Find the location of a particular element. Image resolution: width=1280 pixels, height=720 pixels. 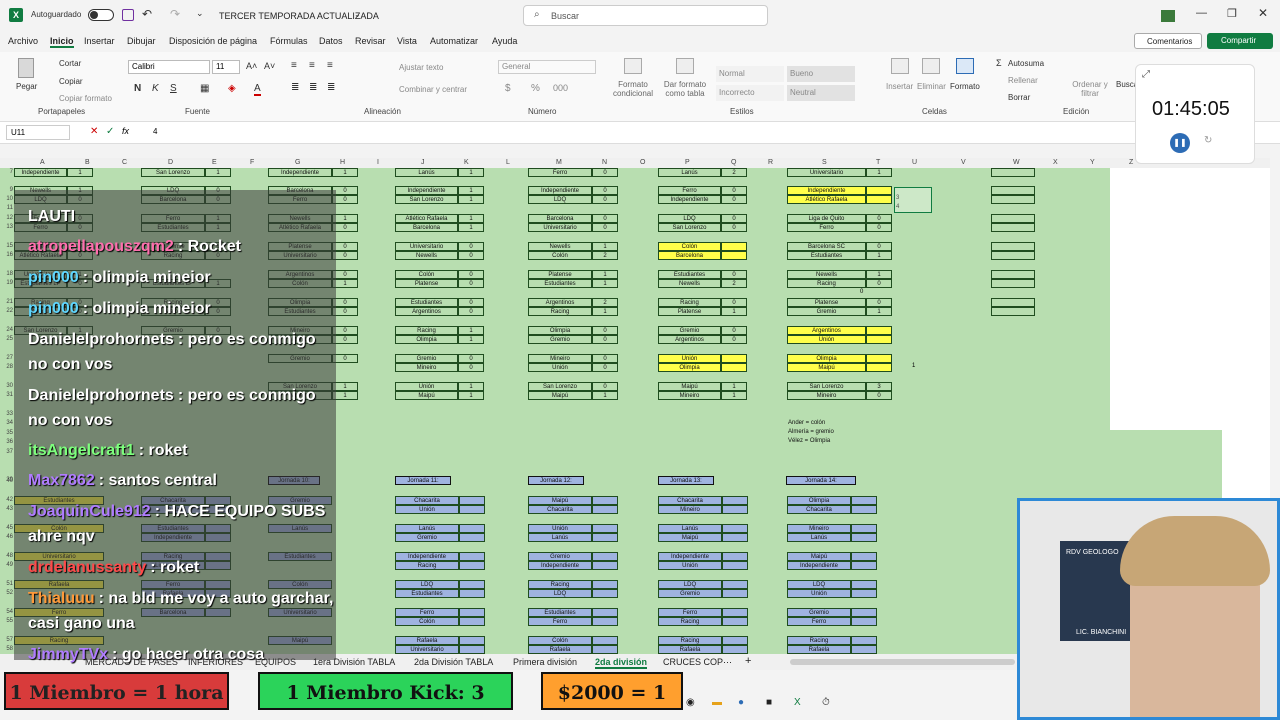

team-cell: Barcelona SC is located at coordinates (826, 246).